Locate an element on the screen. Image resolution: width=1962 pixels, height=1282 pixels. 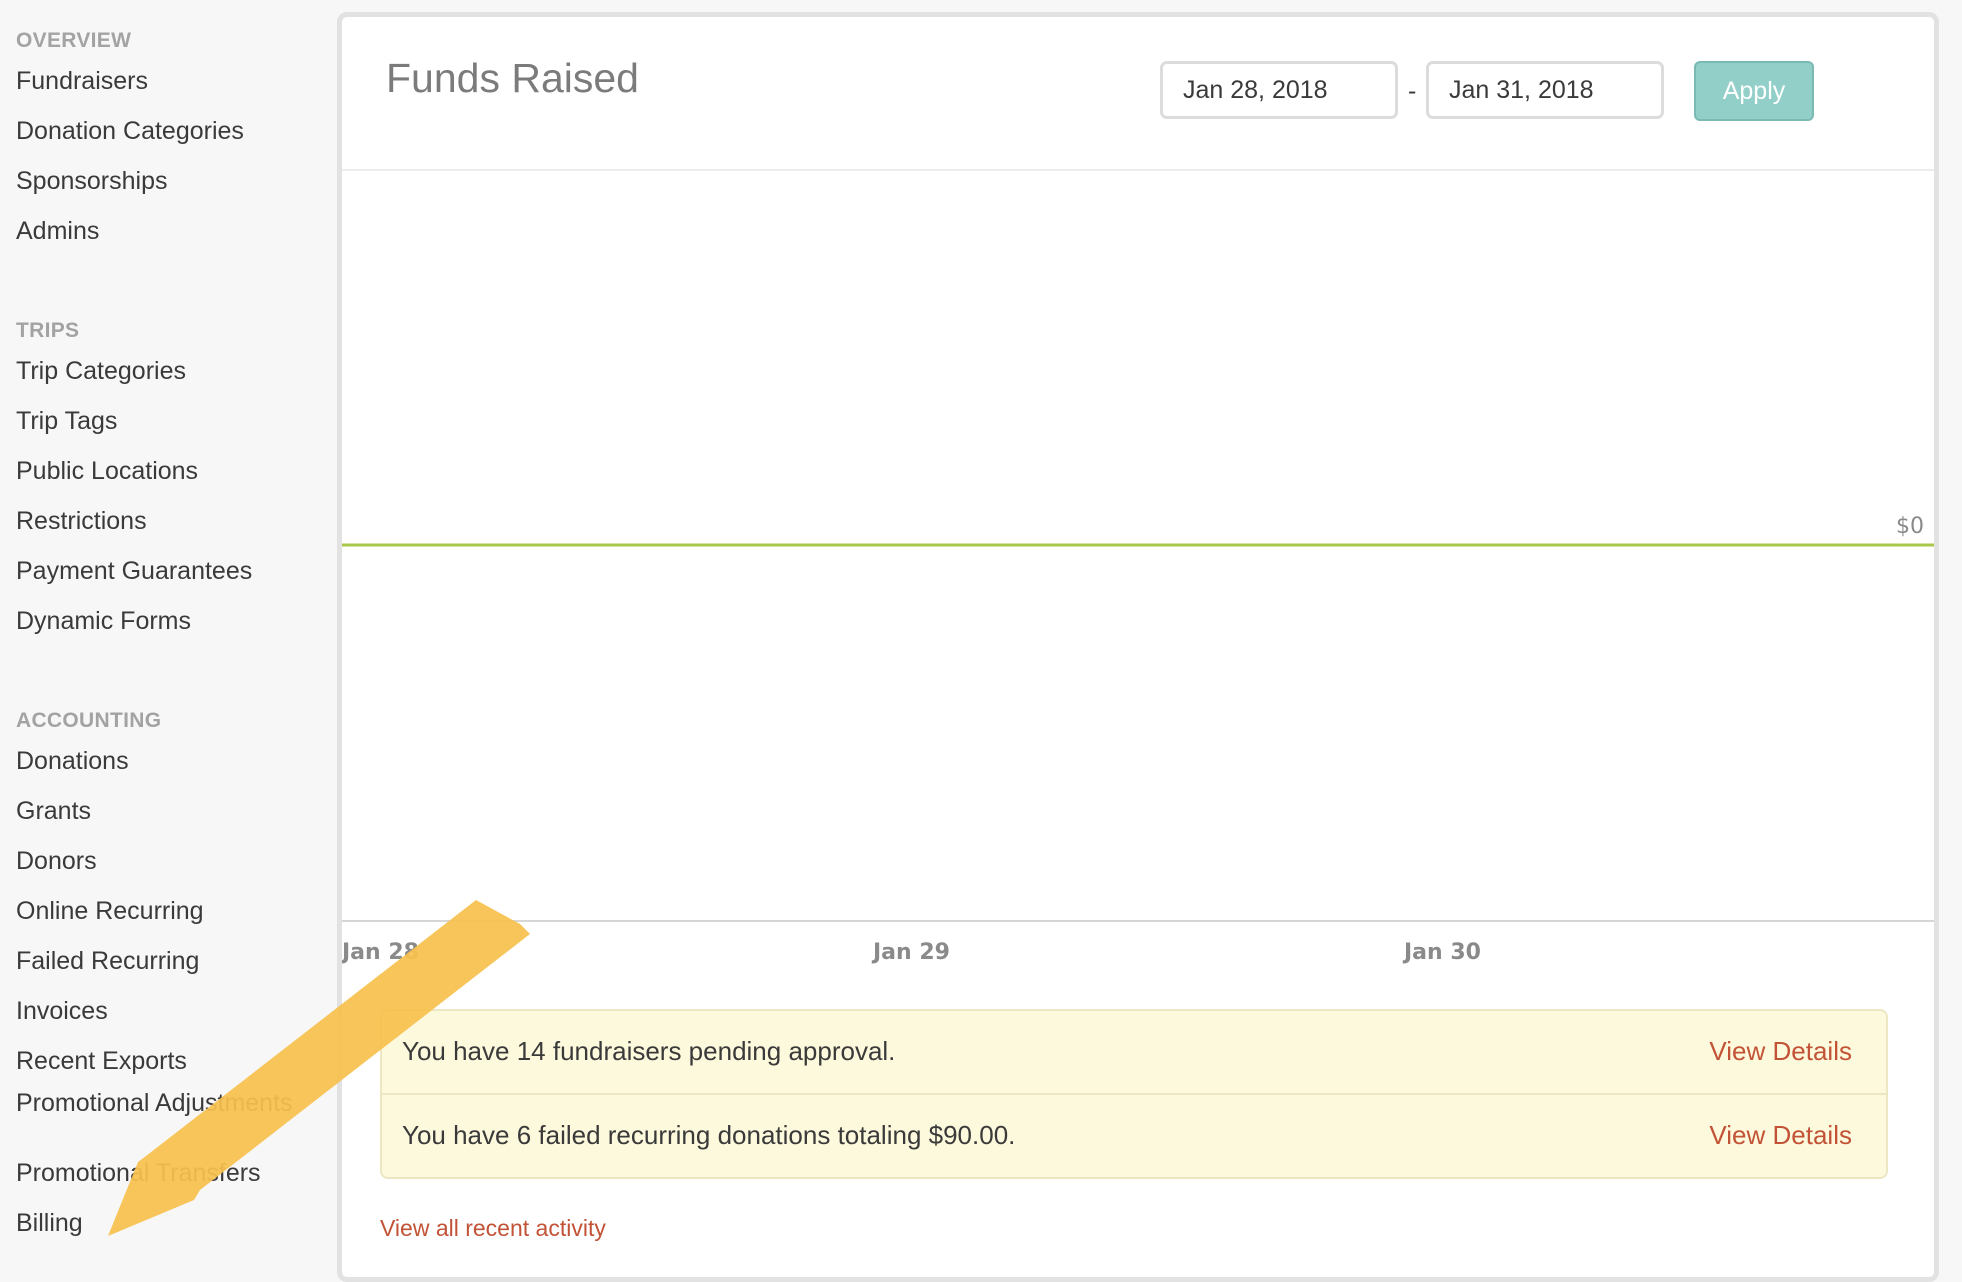
panel-title: Funds Raised is located at coordinates (512, 78).